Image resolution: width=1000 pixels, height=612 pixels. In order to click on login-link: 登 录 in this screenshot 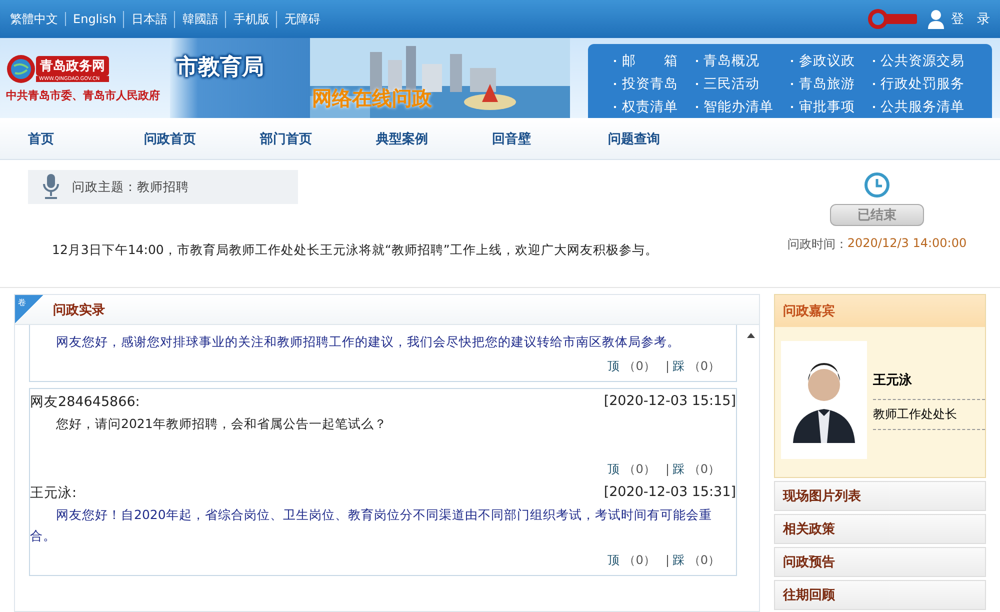, I will do `click(970, 19)`.